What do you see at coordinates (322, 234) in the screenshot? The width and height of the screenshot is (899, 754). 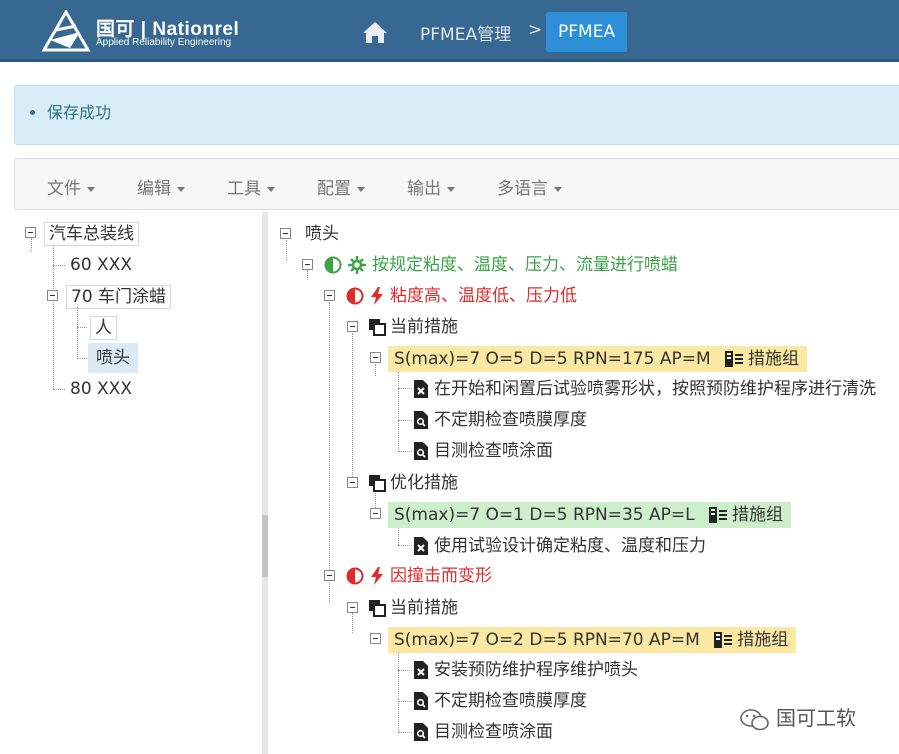 I see `tree-node-nozzle-root: 喷头` at bounding box center [322, 234].